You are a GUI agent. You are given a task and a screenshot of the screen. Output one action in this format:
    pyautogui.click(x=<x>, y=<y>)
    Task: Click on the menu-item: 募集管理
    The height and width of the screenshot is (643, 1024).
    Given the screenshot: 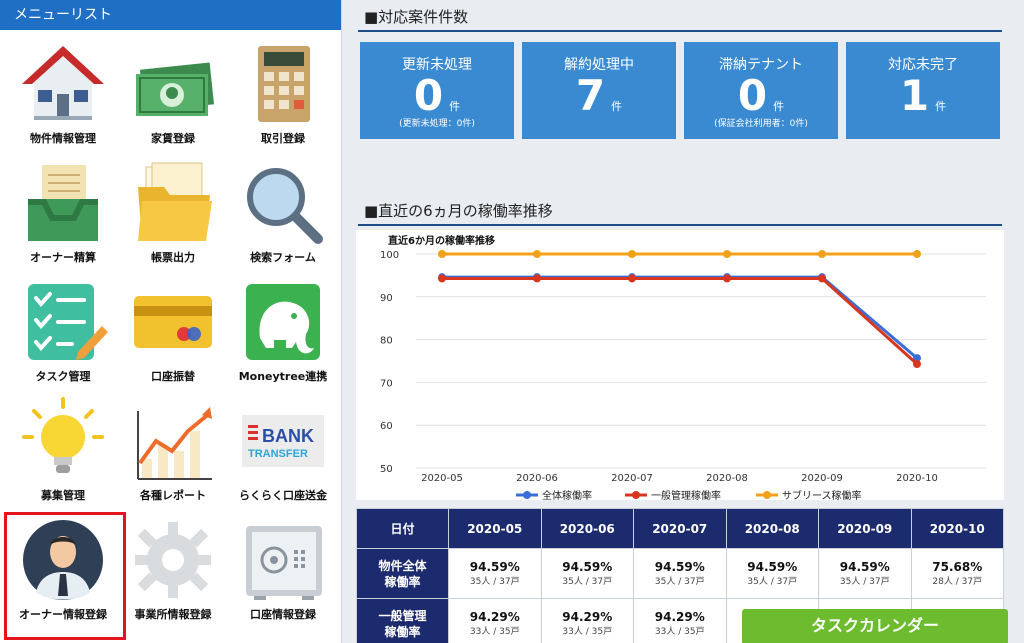 What is the action you would take?
    pyautogui.click(x=63, y=455)
    